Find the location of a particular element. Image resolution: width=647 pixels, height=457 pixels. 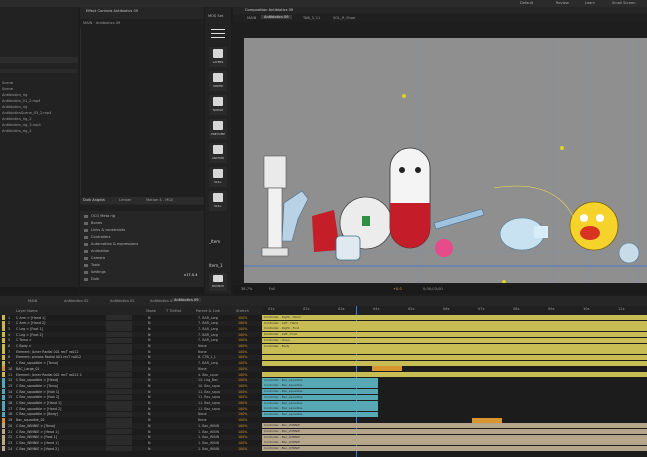

layer-name: C Bac_WINNIE > [Hand 2] is located at coordinates (37, 449).